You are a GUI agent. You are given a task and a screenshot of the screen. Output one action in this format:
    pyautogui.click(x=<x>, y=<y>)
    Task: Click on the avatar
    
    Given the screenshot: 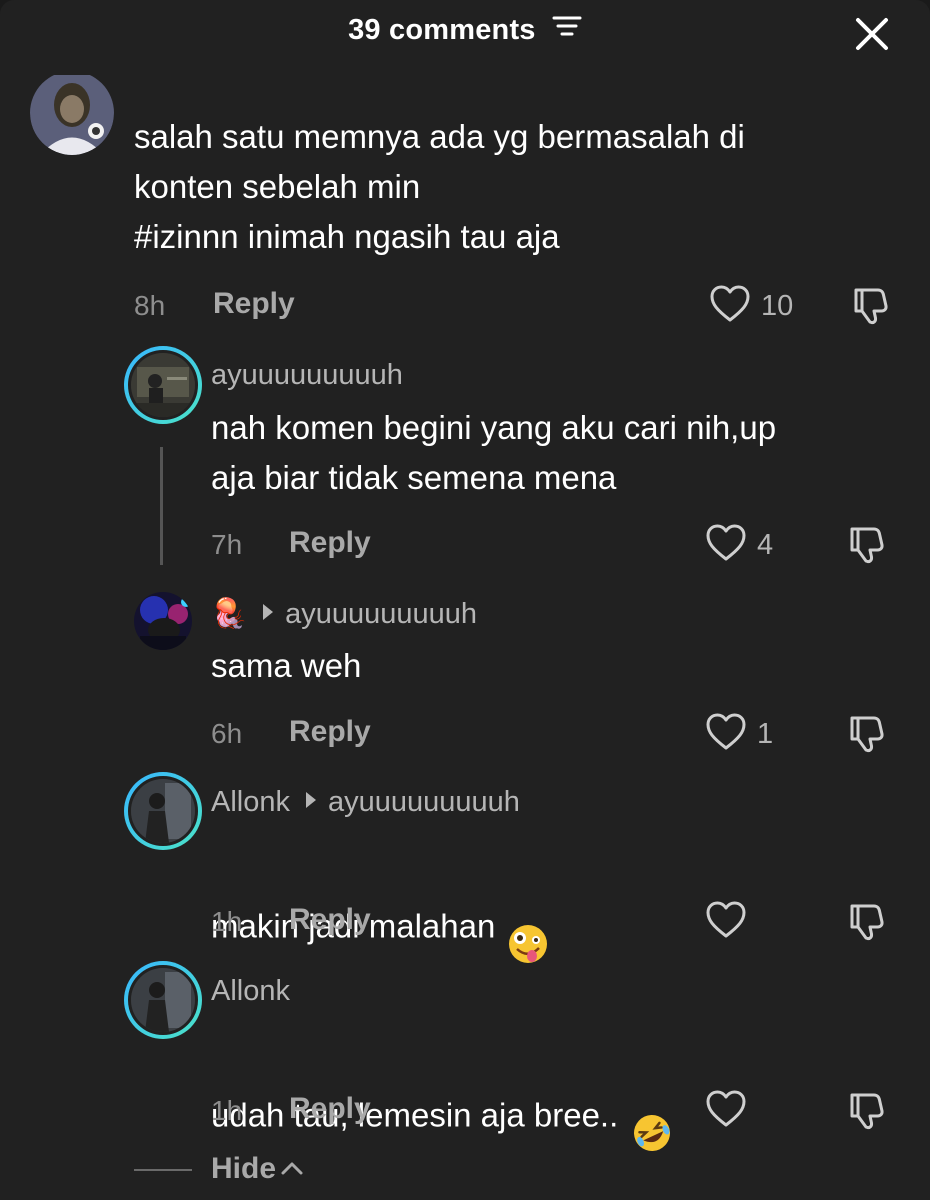 What is the action you would take?
    pyautogui.click(x=163, y=1000)
    